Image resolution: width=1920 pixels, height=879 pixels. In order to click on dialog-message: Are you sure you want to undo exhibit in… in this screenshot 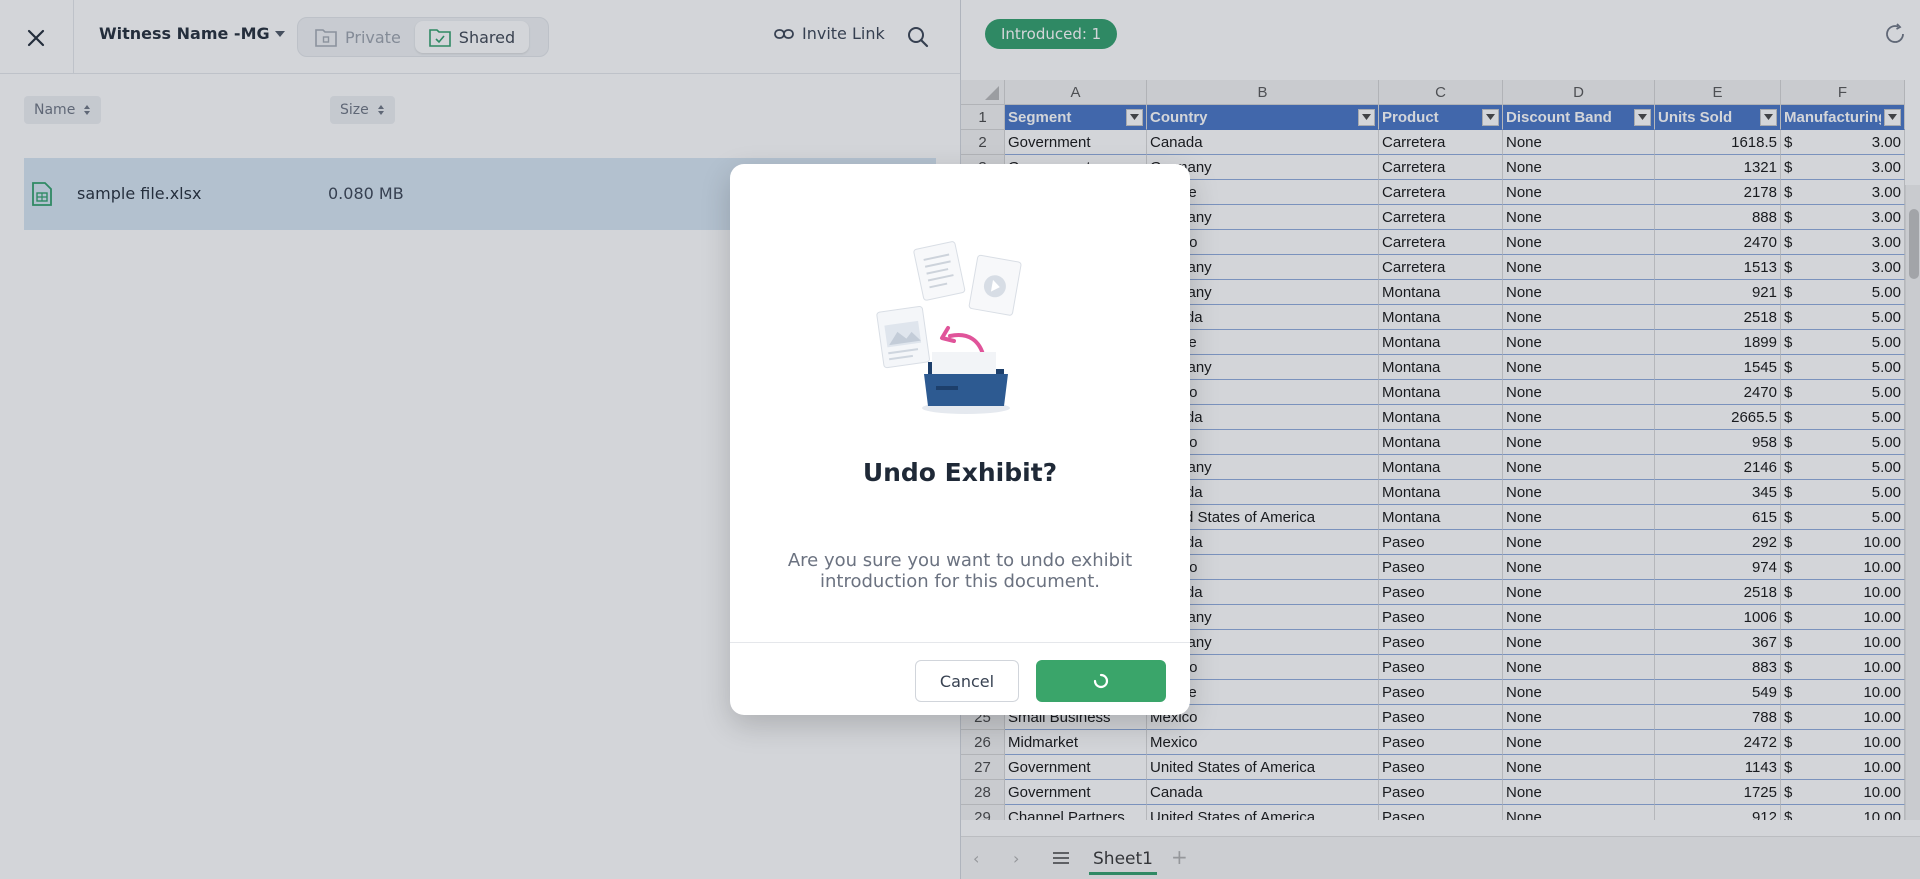, I will do `click(960, 571)`.